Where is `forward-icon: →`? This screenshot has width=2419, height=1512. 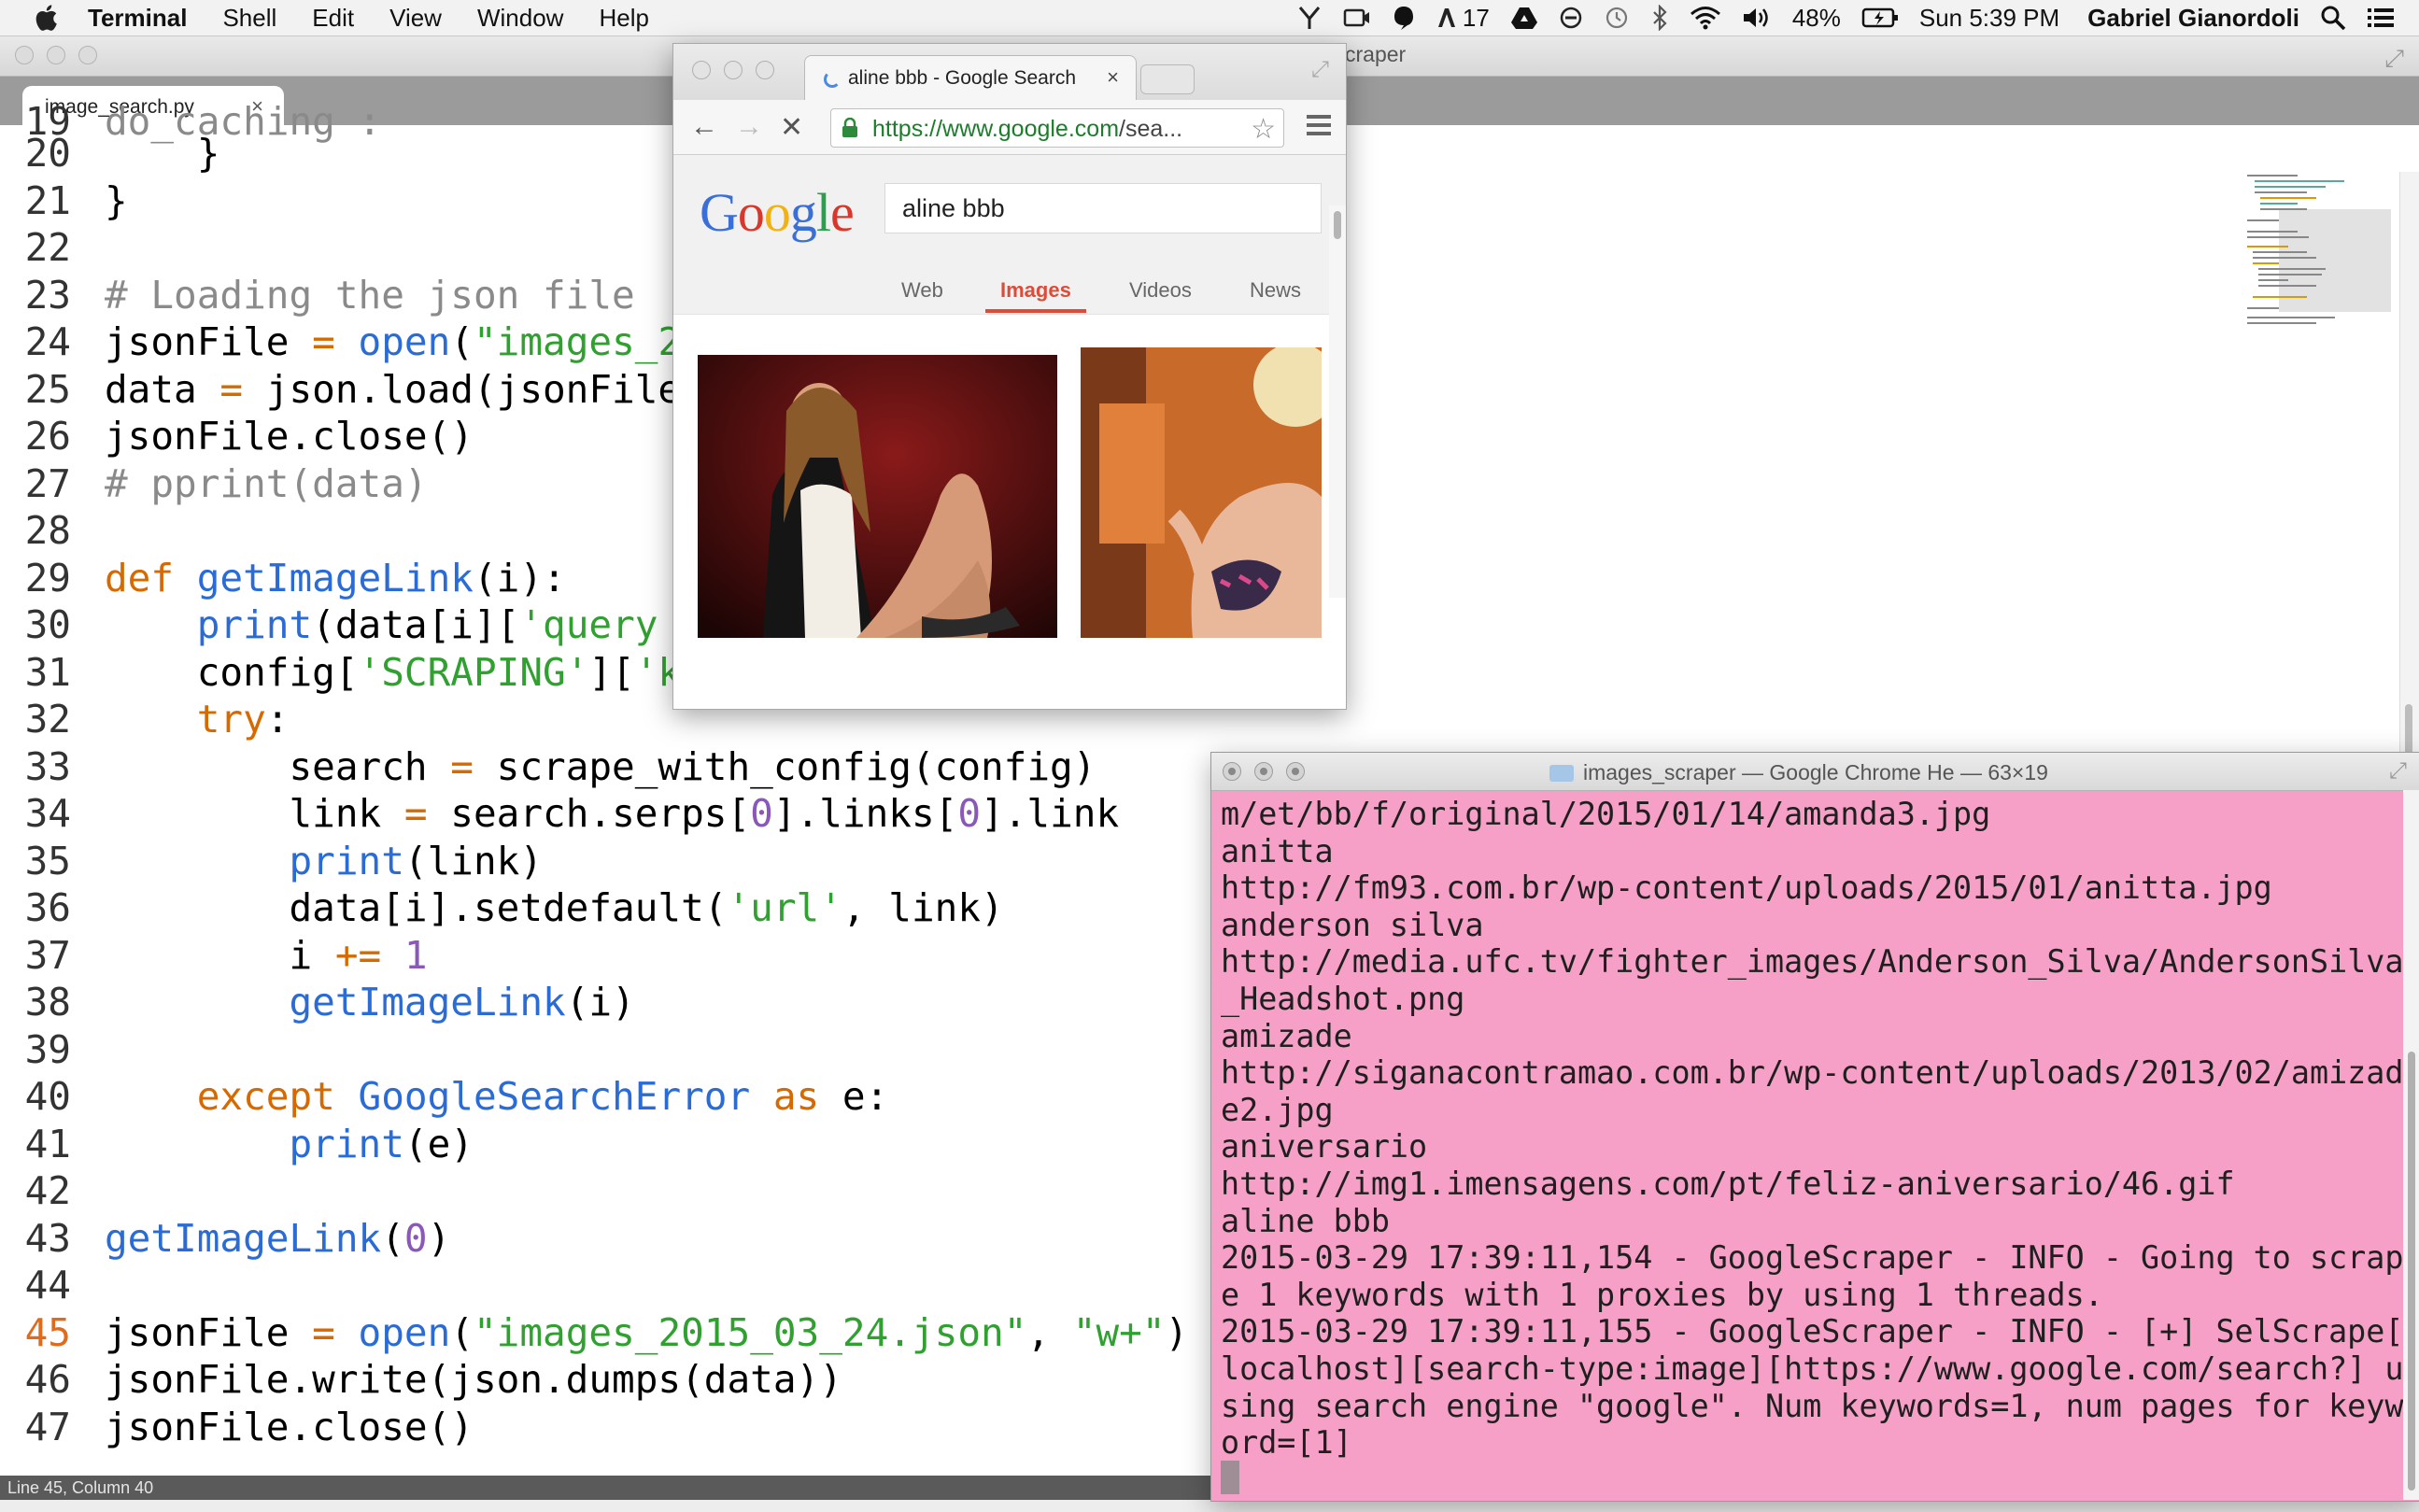
forward-icon: → is located at coordinates (749, 127).